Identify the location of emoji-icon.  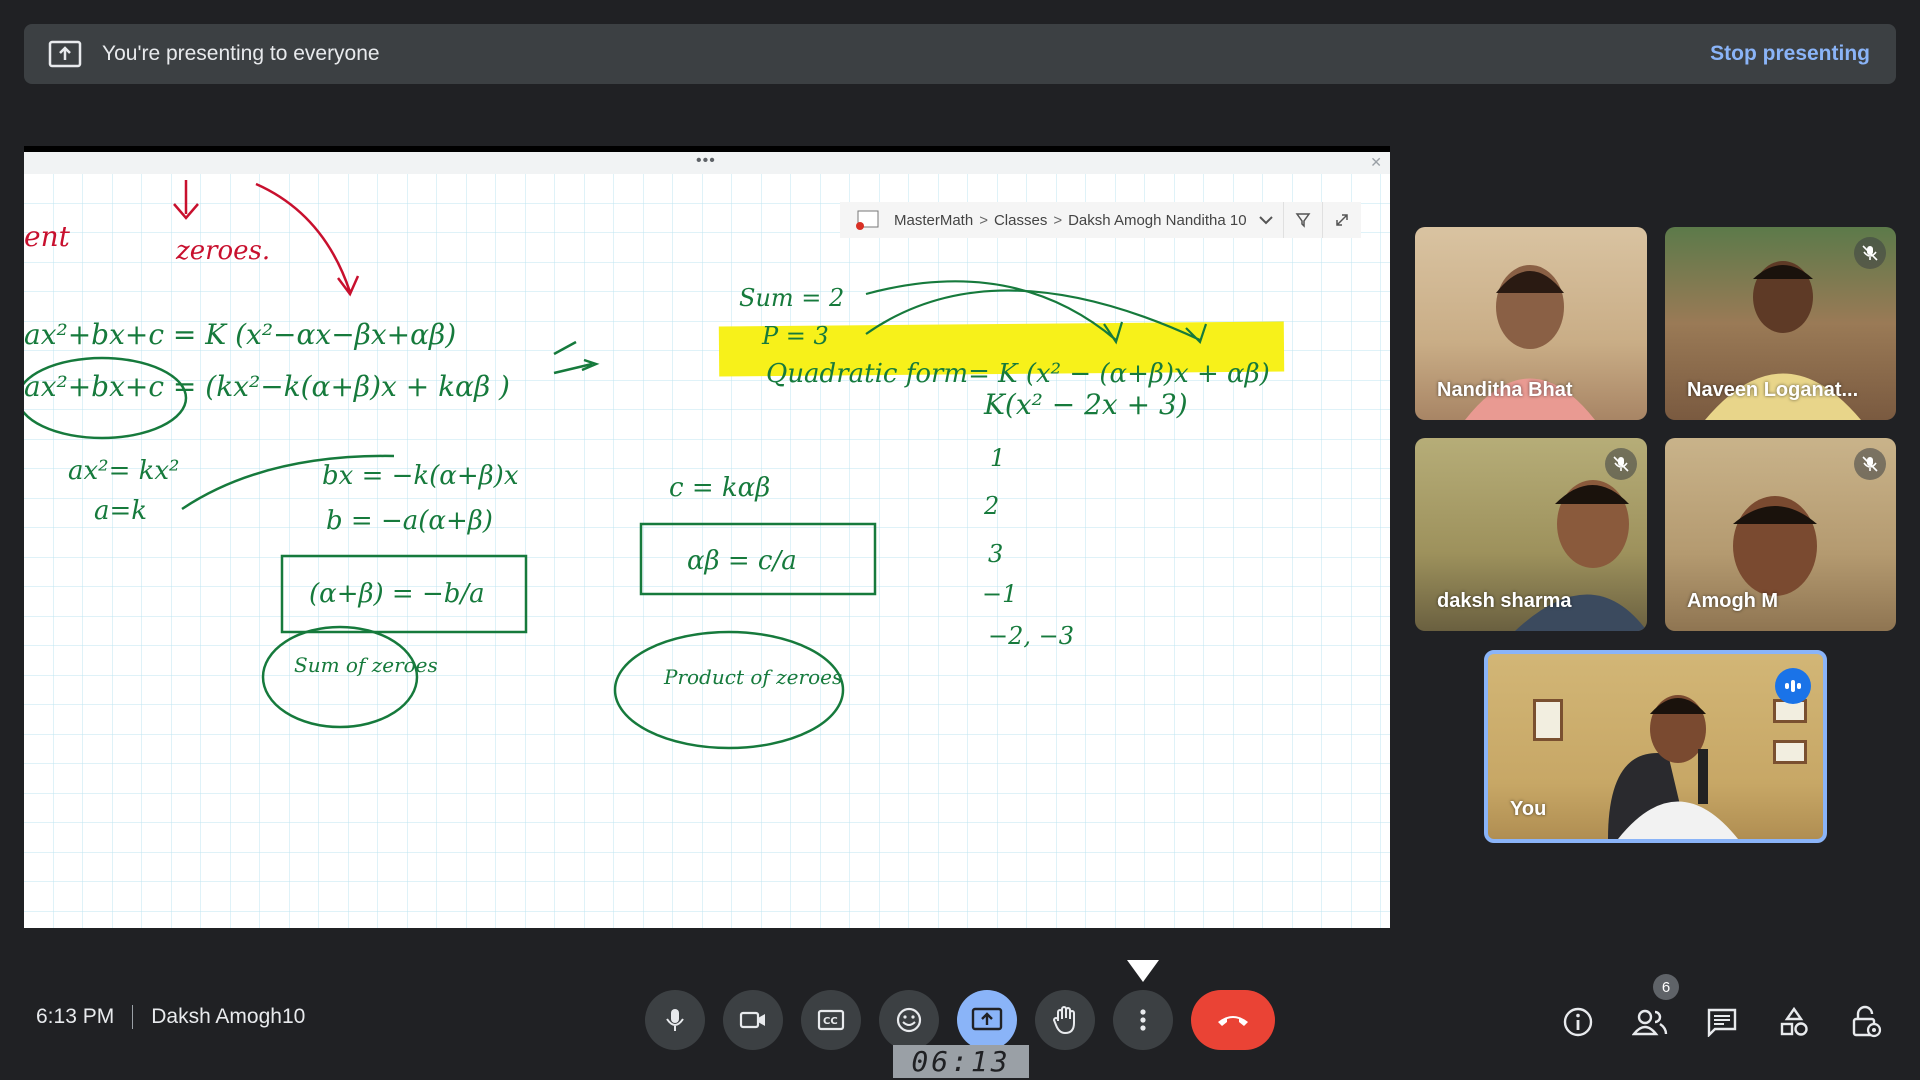
(909, 1020).